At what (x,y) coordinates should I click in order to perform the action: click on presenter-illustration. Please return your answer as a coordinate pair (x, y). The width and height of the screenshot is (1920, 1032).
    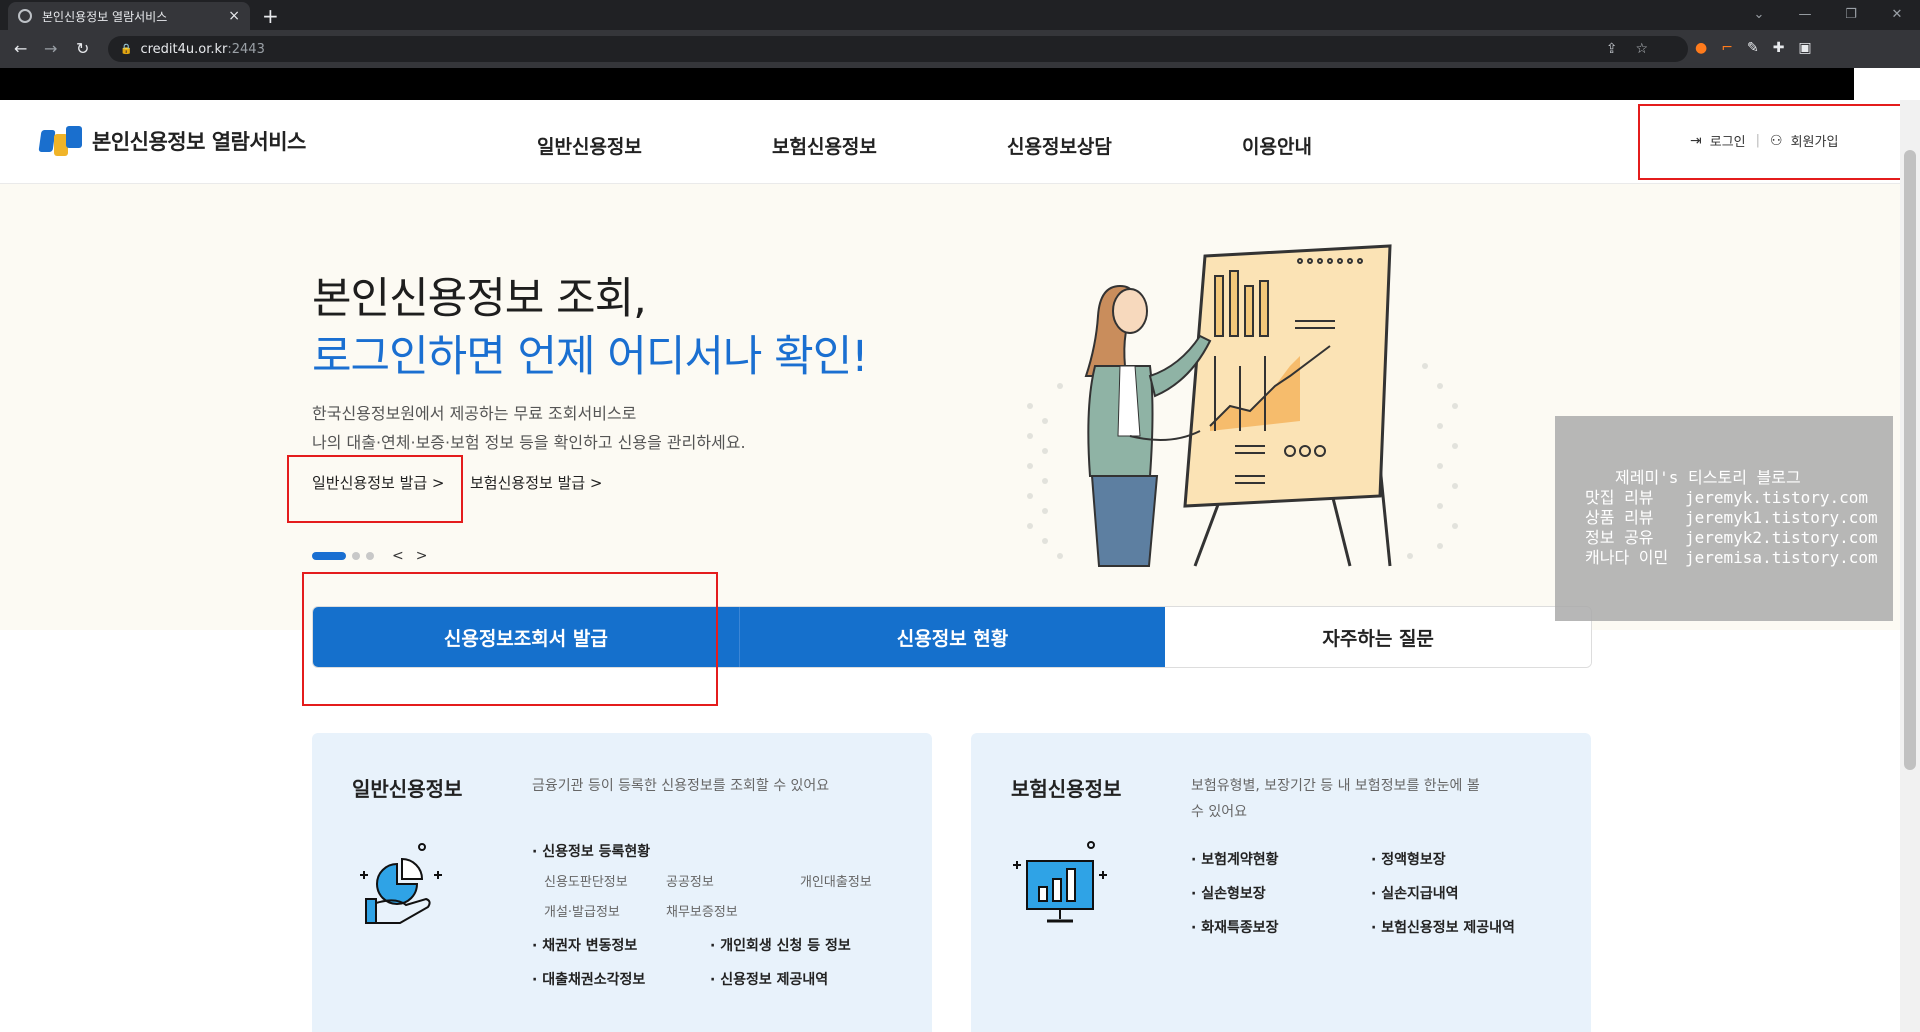
    Looking at the image, I should click on (1242, 405).